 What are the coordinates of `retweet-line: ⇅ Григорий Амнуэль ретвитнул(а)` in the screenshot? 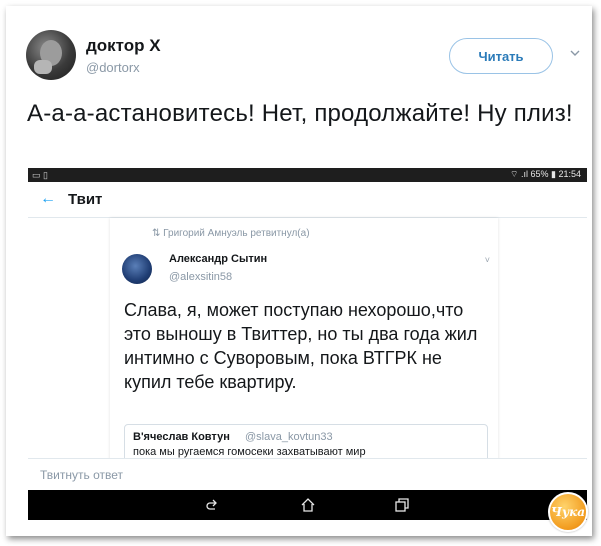 It's located at (231, 233).